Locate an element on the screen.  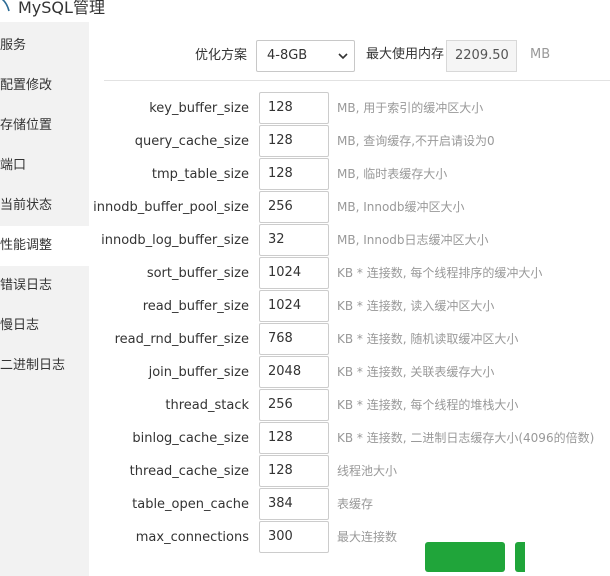
param-desc: MB, 查询缓存,不开启请设为0 is located at coordinates (416, 141).